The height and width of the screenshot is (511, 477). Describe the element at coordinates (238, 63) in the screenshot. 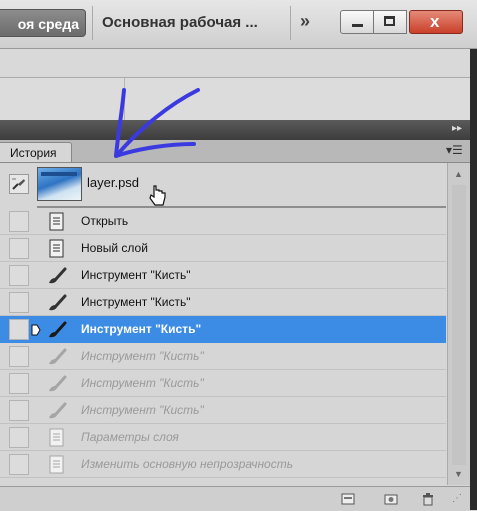

I see `options-bar` at that location.